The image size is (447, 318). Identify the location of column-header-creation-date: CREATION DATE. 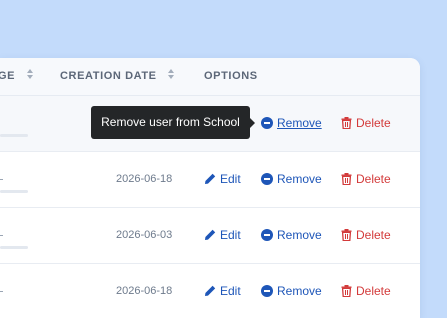
(117, 75).